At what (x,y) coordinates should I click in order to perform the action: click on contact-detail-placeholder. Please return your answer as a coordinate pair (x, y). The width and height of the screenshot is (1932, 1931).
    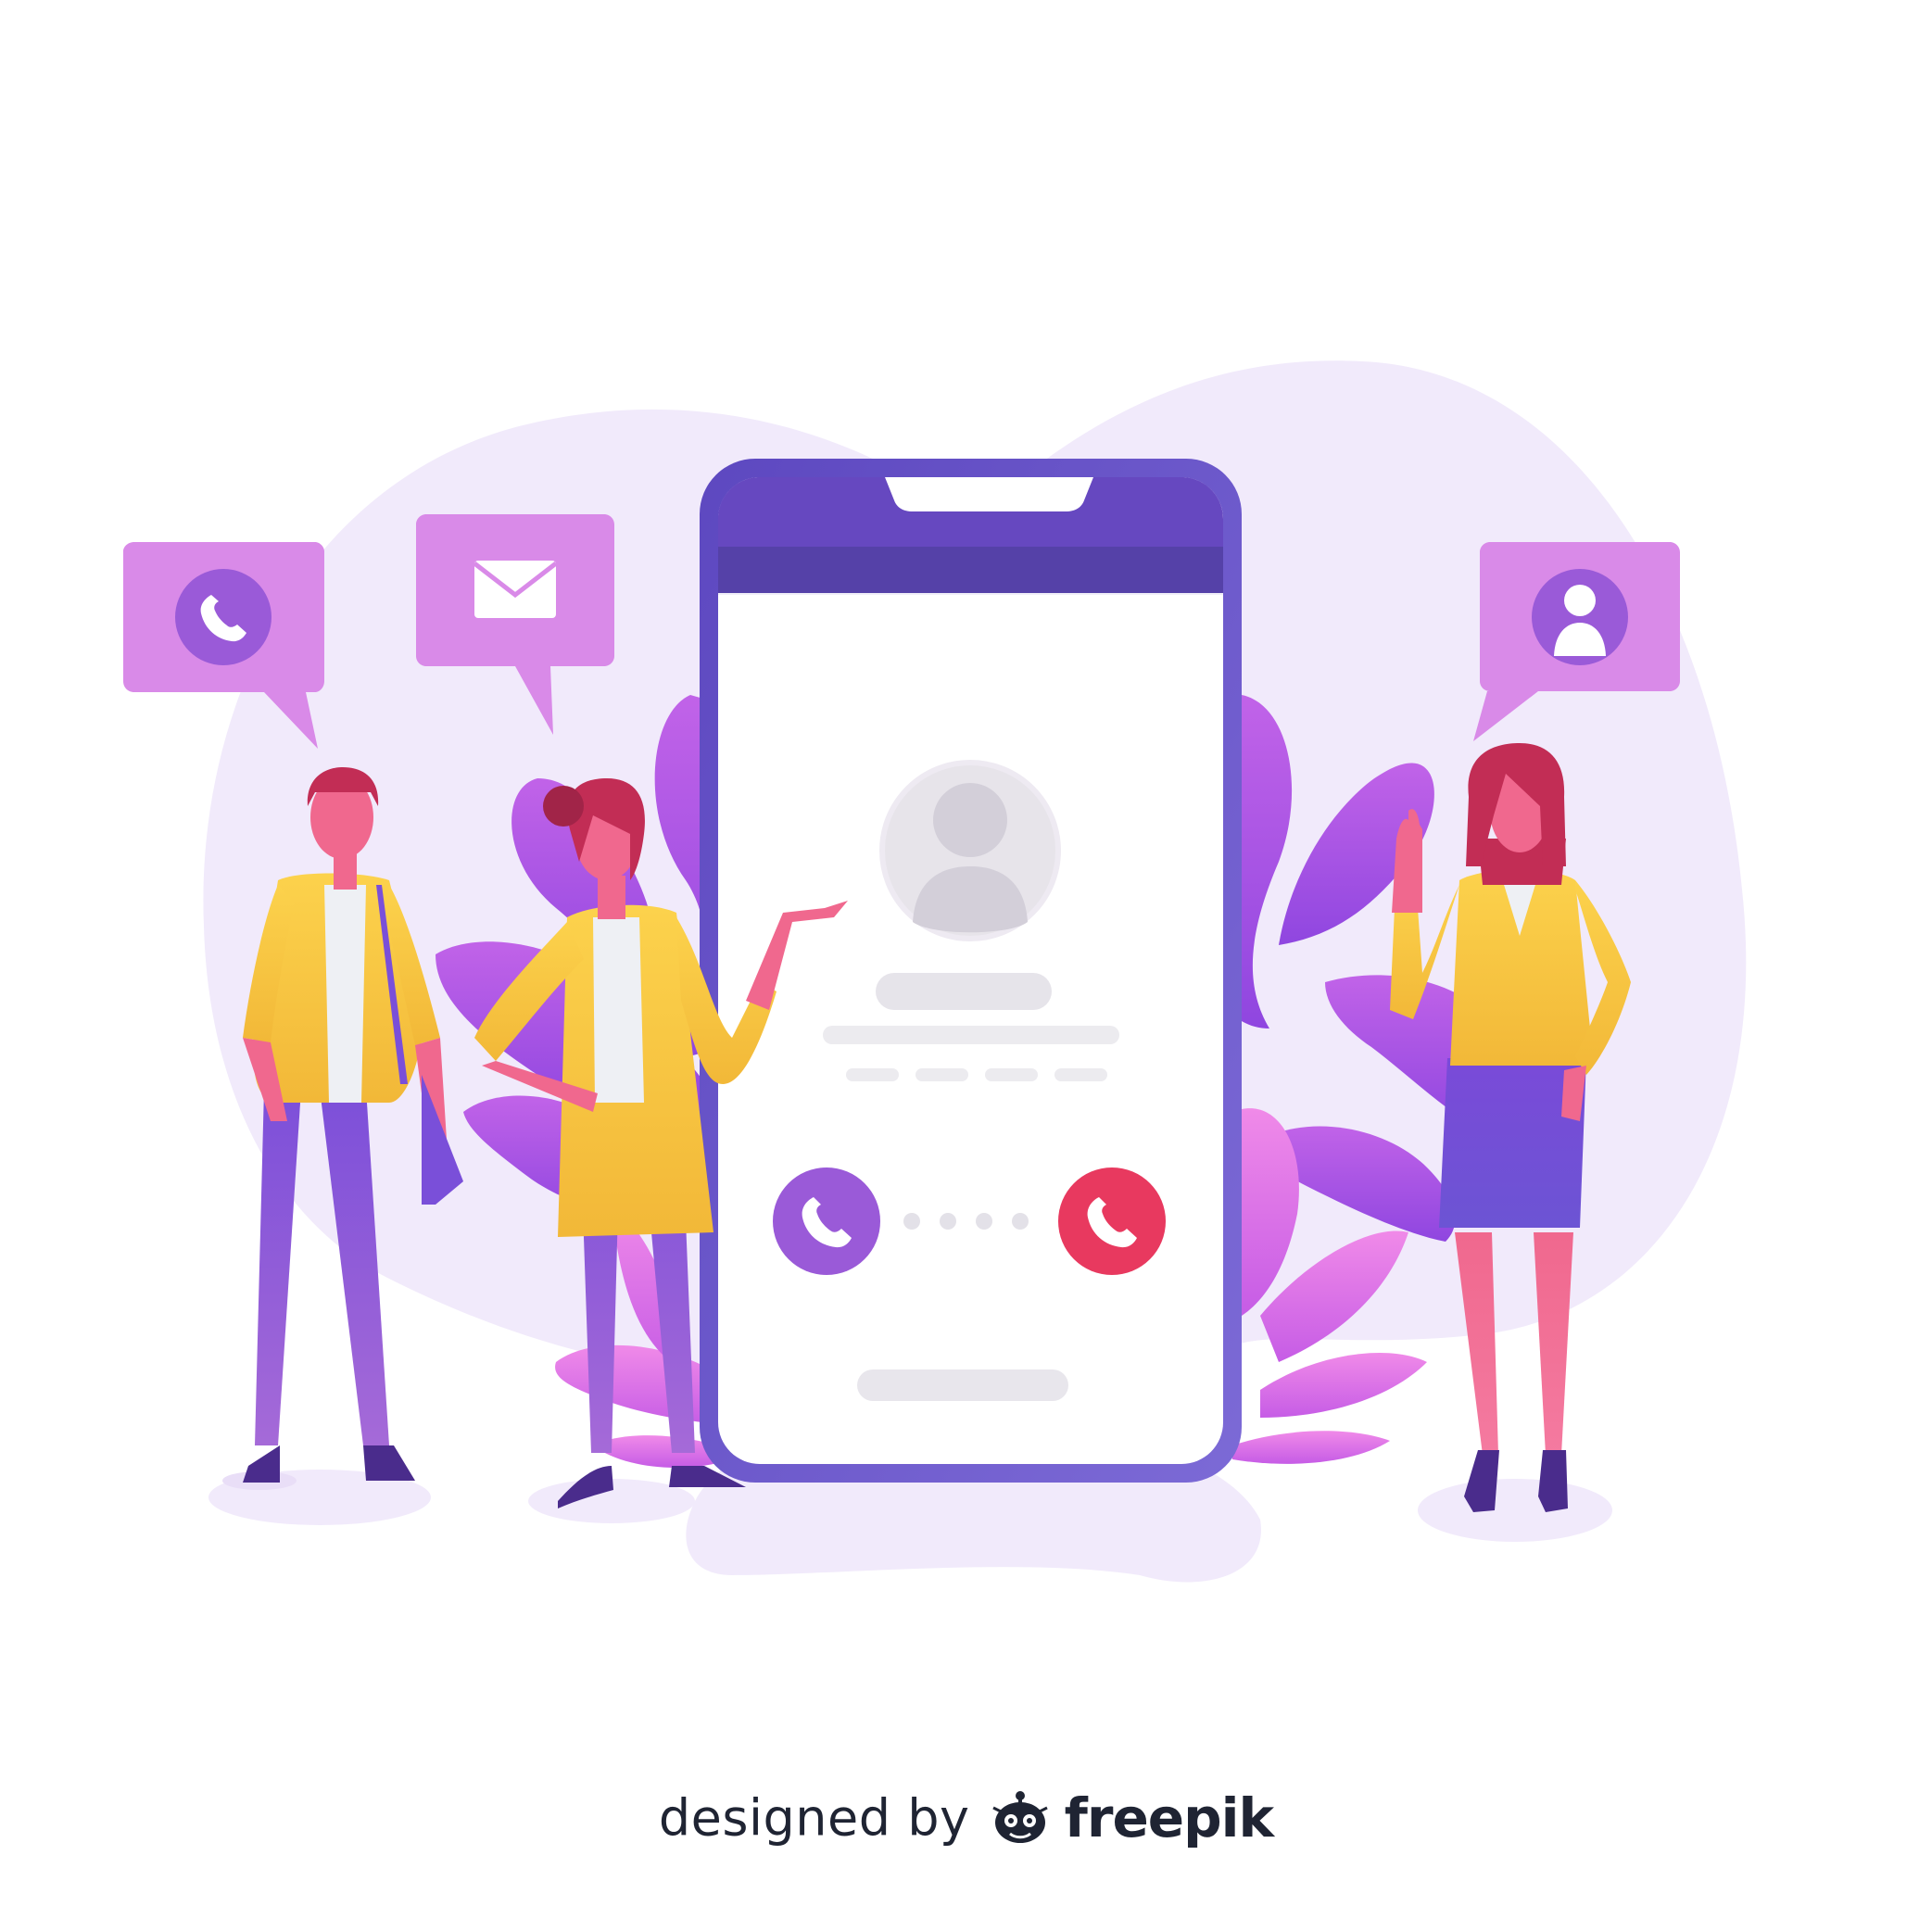
    Looking at the image, I should click on (971, 1035).